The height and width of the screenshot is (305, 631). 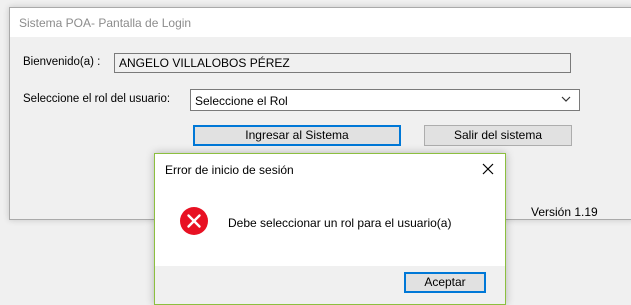 I want to click on role-label: Seleccione el rol del usuario:, so click(x=97, y=99).